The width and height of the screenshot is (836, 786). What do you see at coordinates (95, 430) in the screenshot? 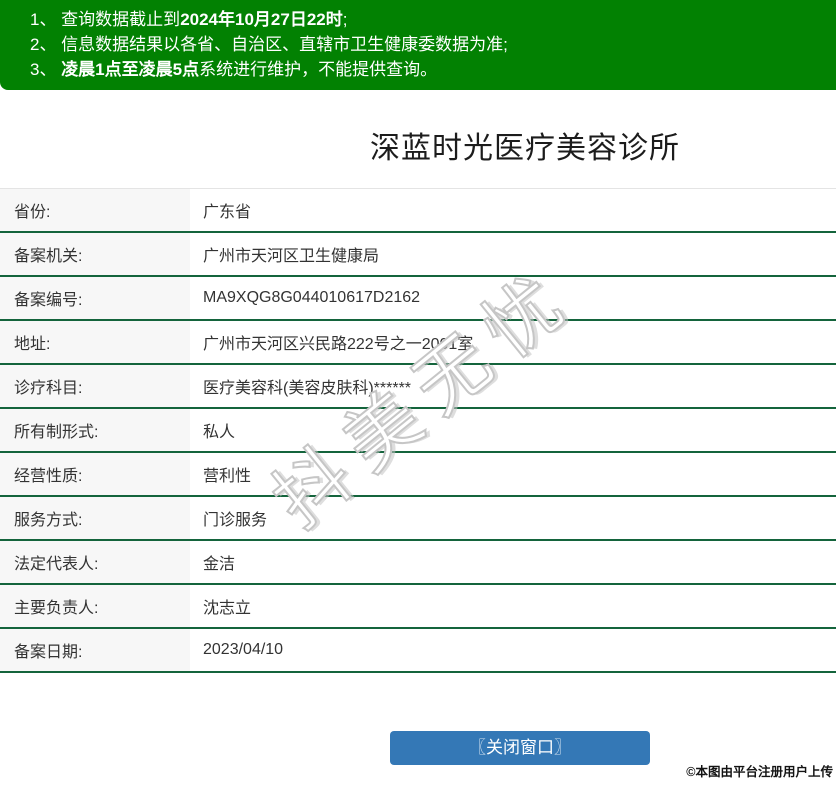
I see `row-label: 所有制形式:` at bounding box center [95, 430].